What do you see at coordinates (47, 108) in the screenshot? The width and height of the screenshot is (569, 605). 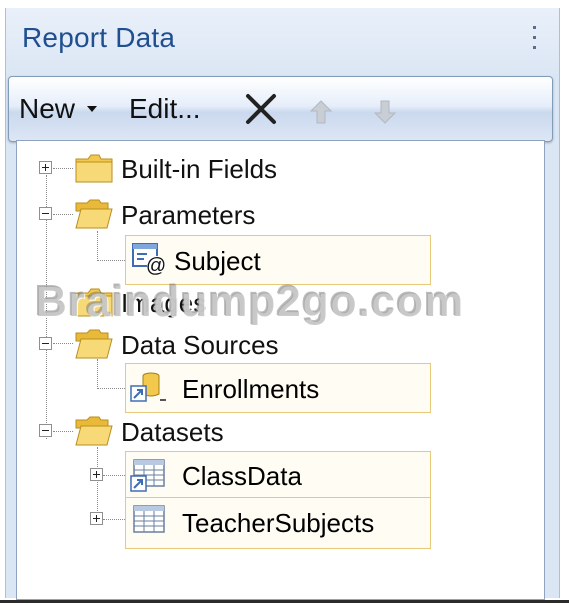 I see `new-label: New` at bounding box center [47, 108].